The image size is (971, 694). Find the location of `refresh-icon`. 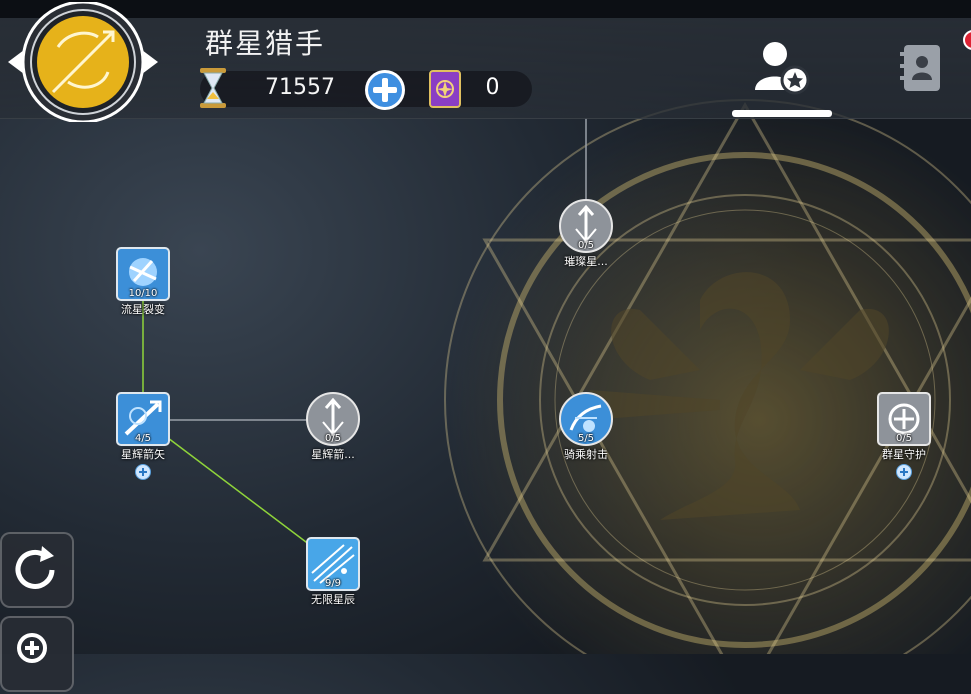

refresh-icon is located at coordinates (35, 567).